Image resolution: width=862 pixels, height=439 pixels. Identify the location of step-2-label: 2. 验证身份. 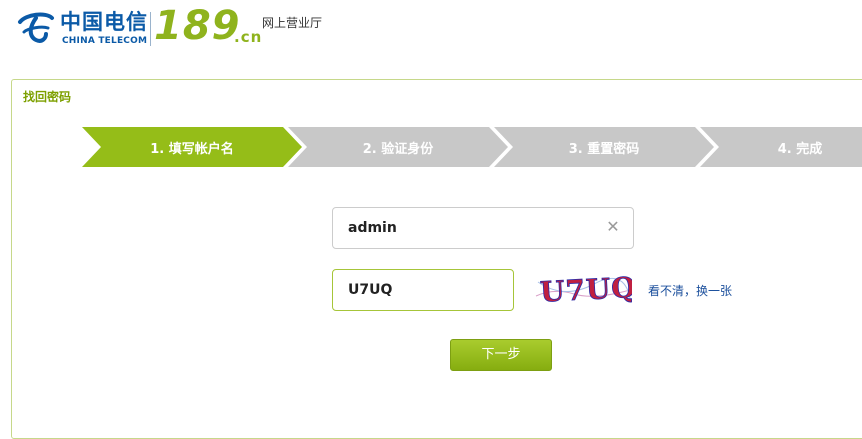
(398, 149).